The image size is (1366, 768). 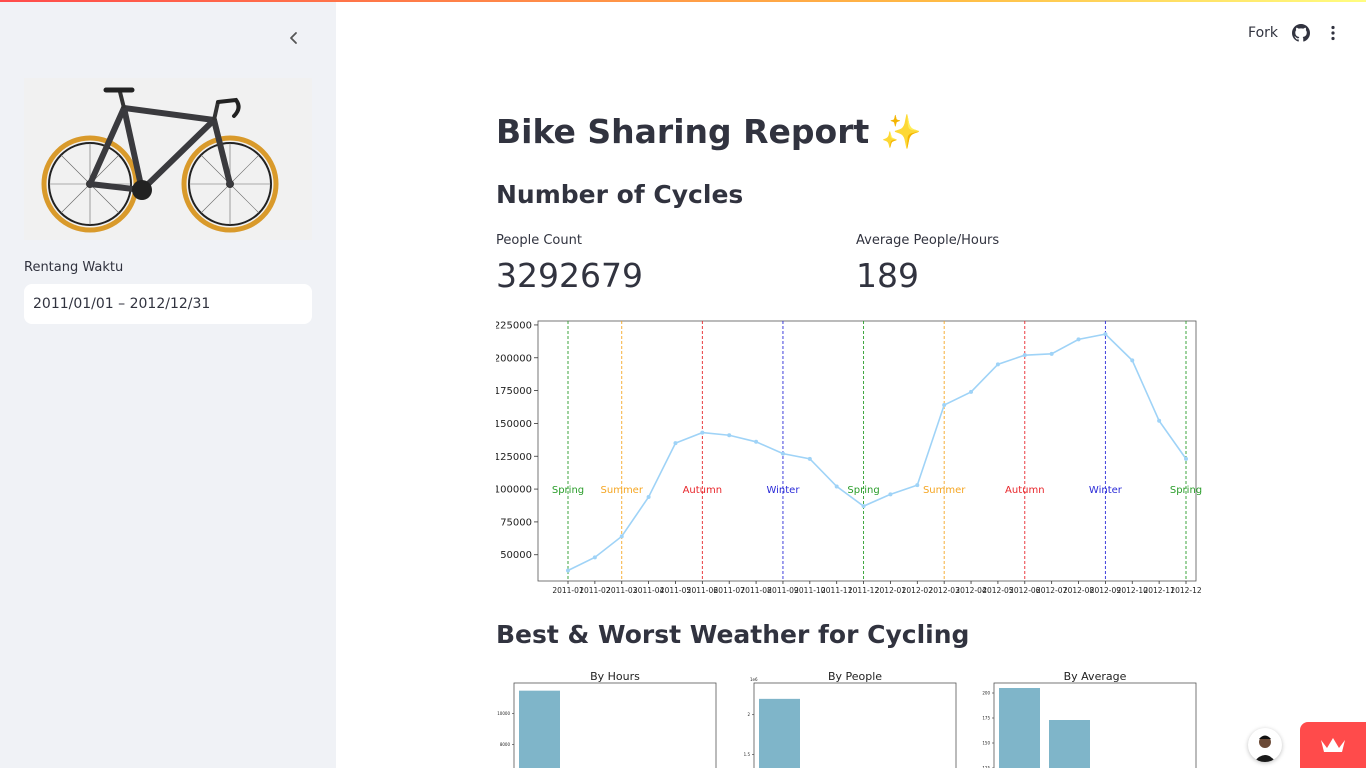 What do you see at coordinates (1095, 676) in the screenshot?
I see `chart-title: By Average` at bounding box center [1095, 676].